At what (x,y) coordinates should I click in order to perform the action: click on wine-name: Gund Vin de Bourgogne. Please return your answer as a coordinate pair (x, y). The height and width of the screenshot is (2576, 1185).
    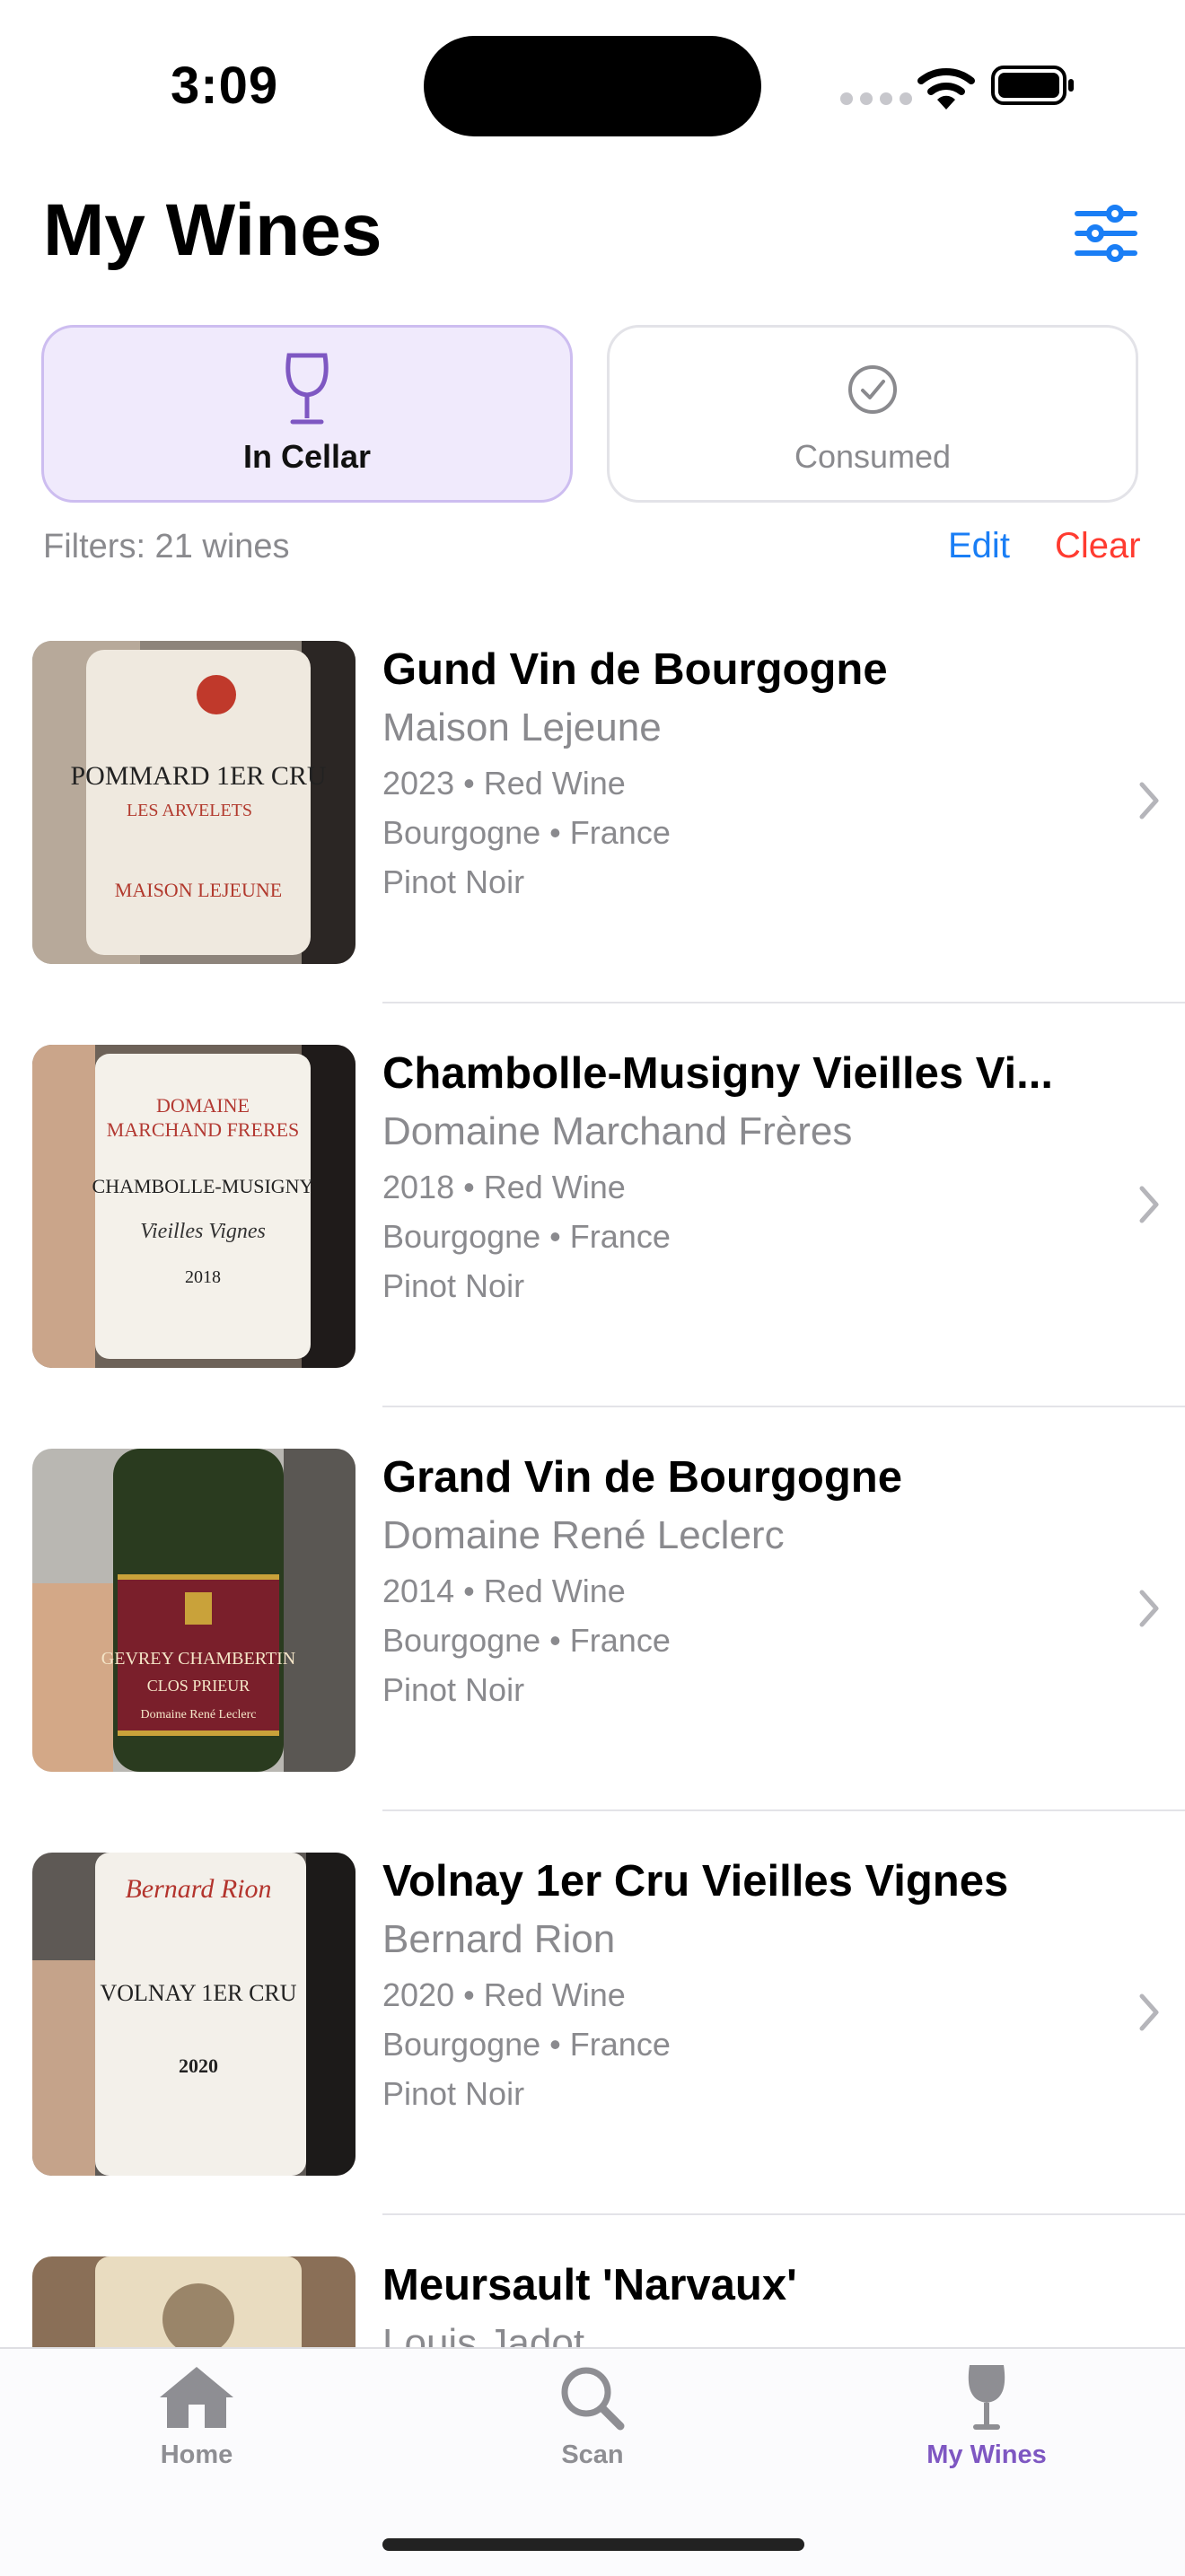
    Looking at the image, I should click on (635, 669).